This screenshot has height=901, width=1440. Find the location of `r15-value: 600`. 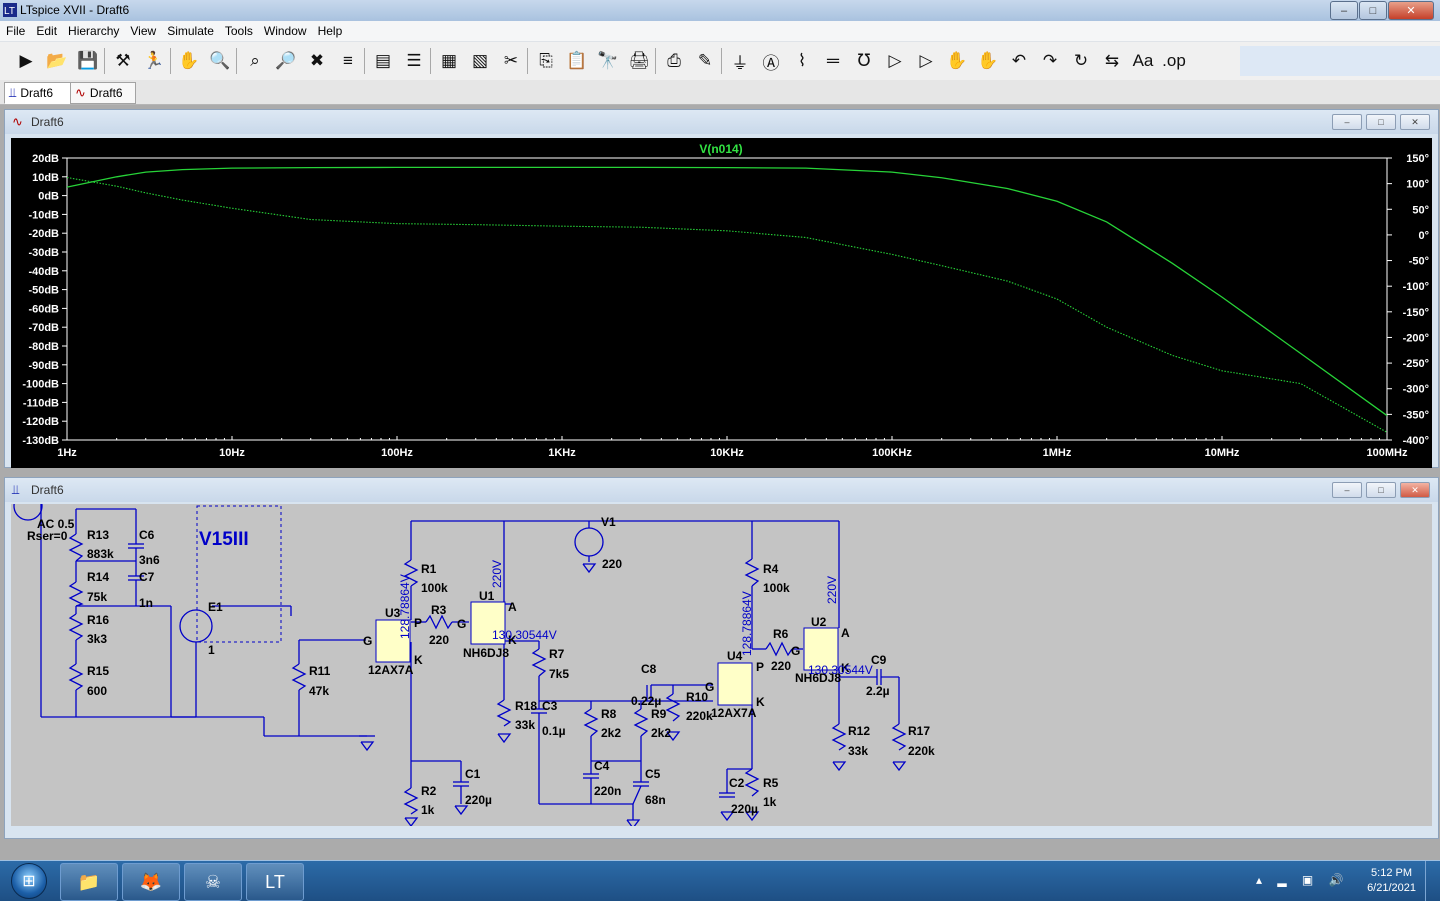

r15-value: 600 is located at coordinates (97, 691).